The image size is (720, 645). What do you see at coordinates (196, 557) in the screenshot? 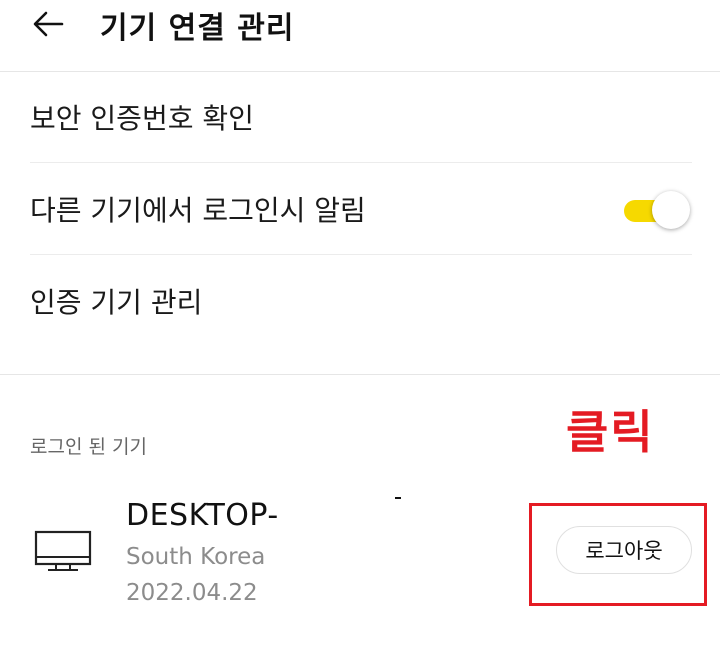
I see `device-location: South Korea` at bounding box center [196, 557].